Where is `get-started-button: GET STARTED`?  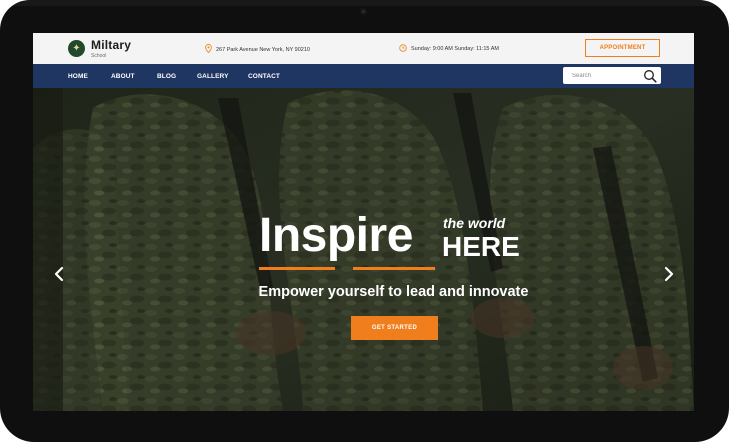 get-started-button: GET STARTED is located at coordinates (394, 328).